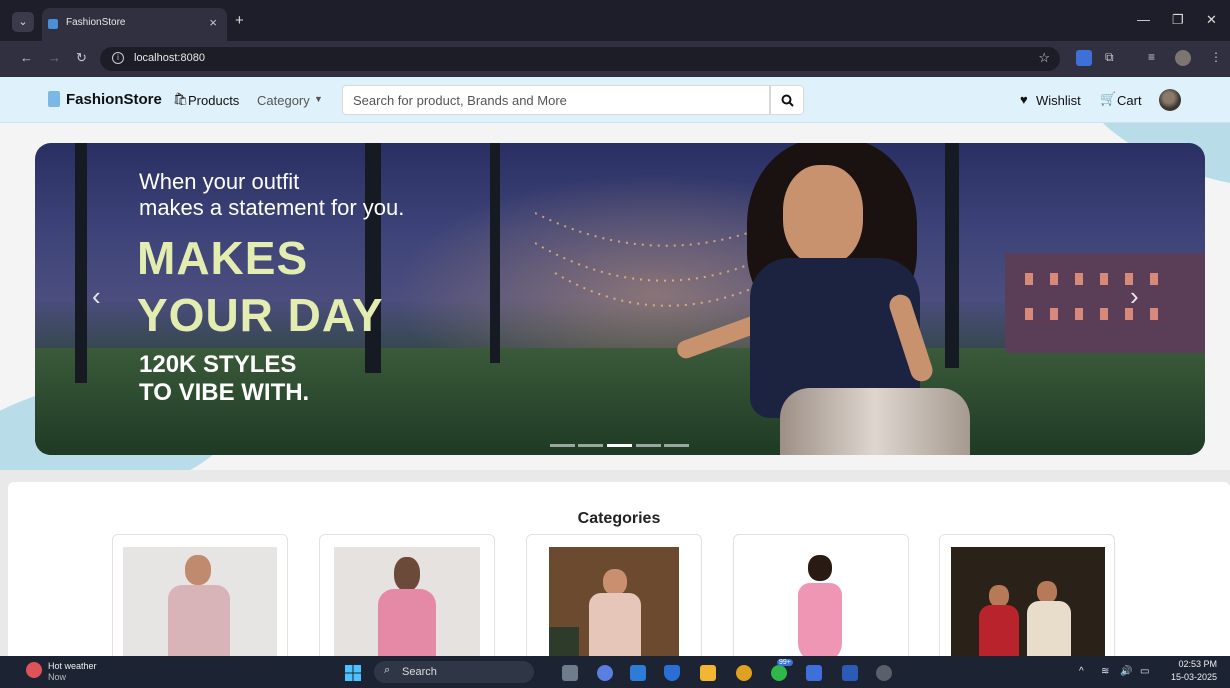 The width and height of the screenshot is (1230, 688). I want to click on defender-icon, so click(672, 673).